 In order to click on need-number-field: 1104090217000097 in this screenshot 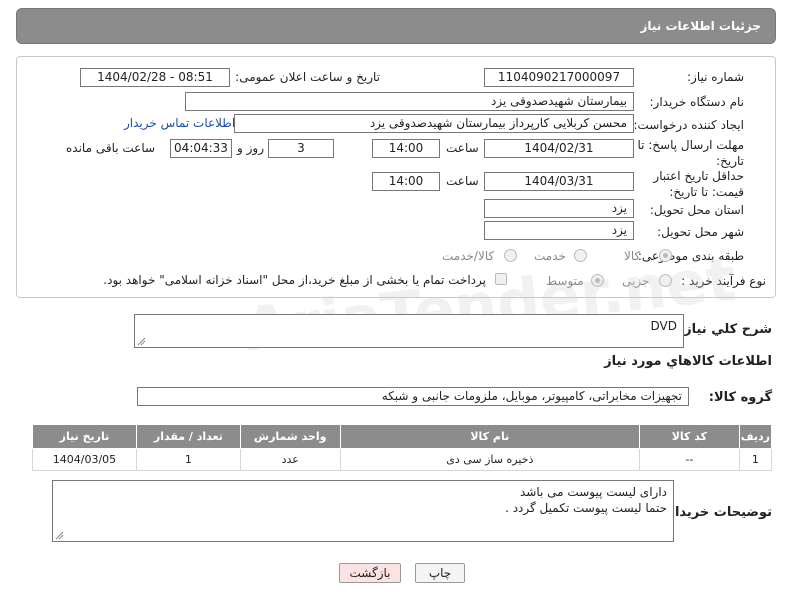, I will do `click(559, 77)`.